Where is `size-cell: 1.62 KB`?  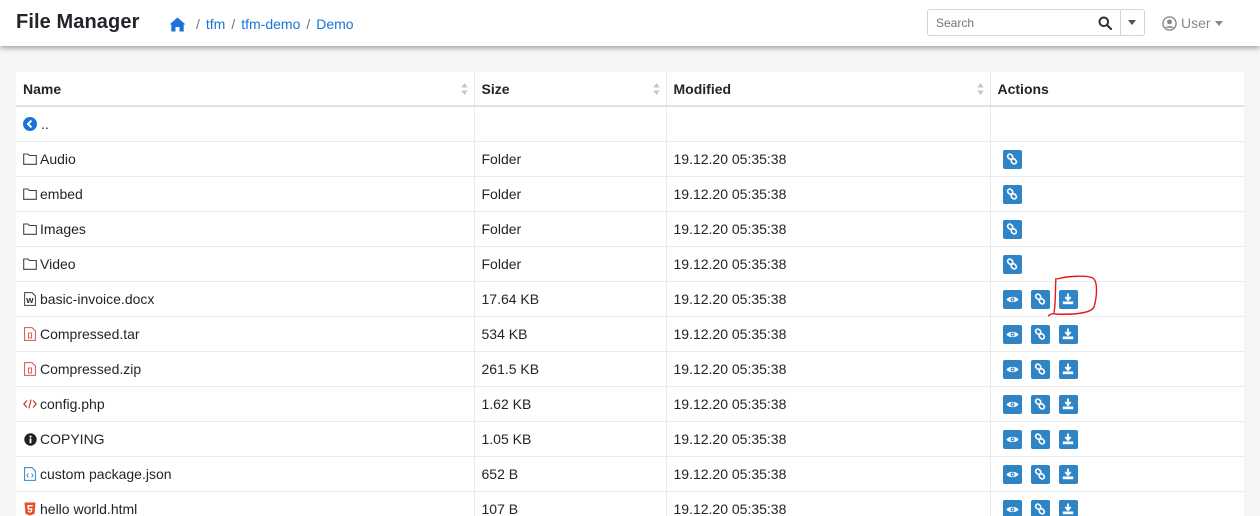 size-cell: 1.62 KB is located at coordinates (570, 404).